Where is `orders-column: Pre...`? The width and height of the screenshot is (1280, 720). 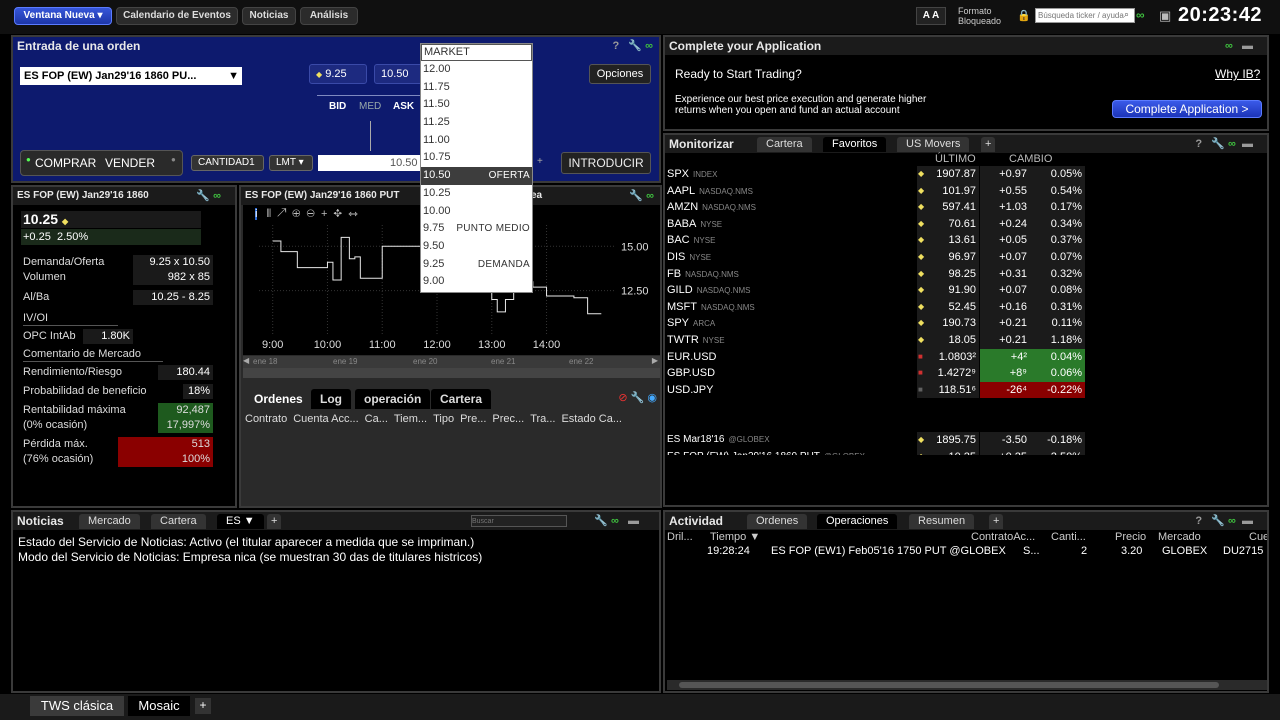
orders-column: Pre... is located at coordinates (473, 419).